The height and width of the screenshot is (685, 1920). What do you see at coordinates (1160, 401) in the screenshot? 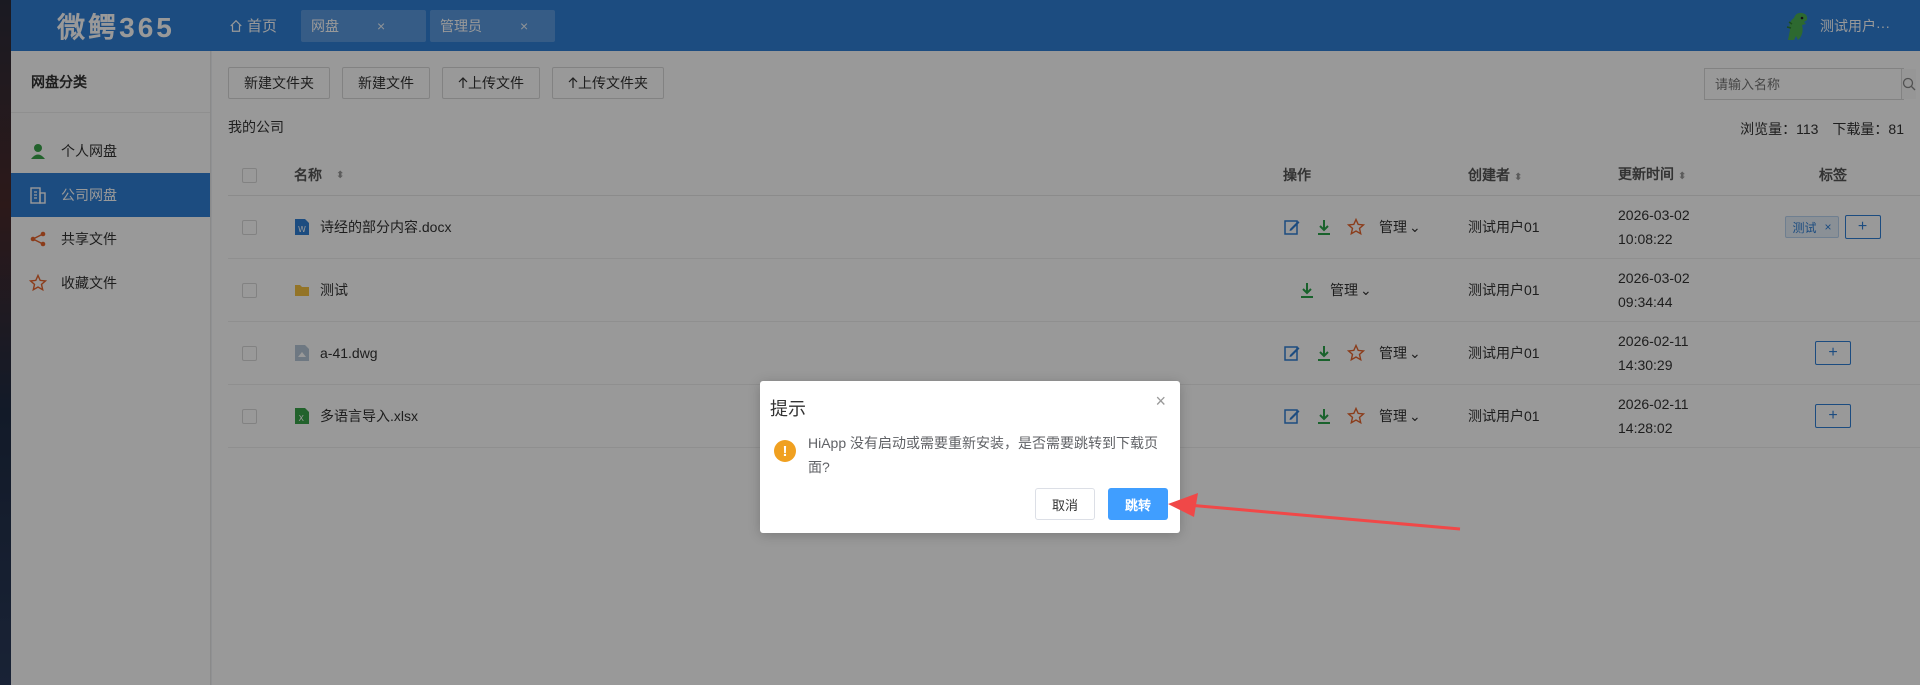
I see `close-icon: ×` at bounding box center [1160, 401].